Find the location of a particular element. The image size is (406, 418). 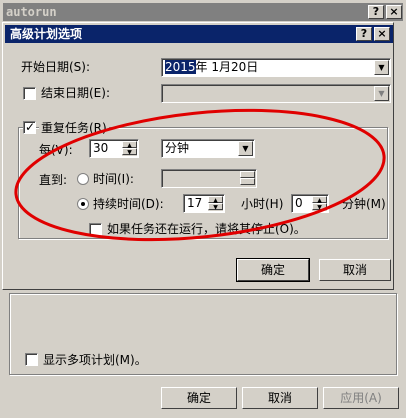

time-radio-label: 时间(I): is located at coordinates (113, 179).